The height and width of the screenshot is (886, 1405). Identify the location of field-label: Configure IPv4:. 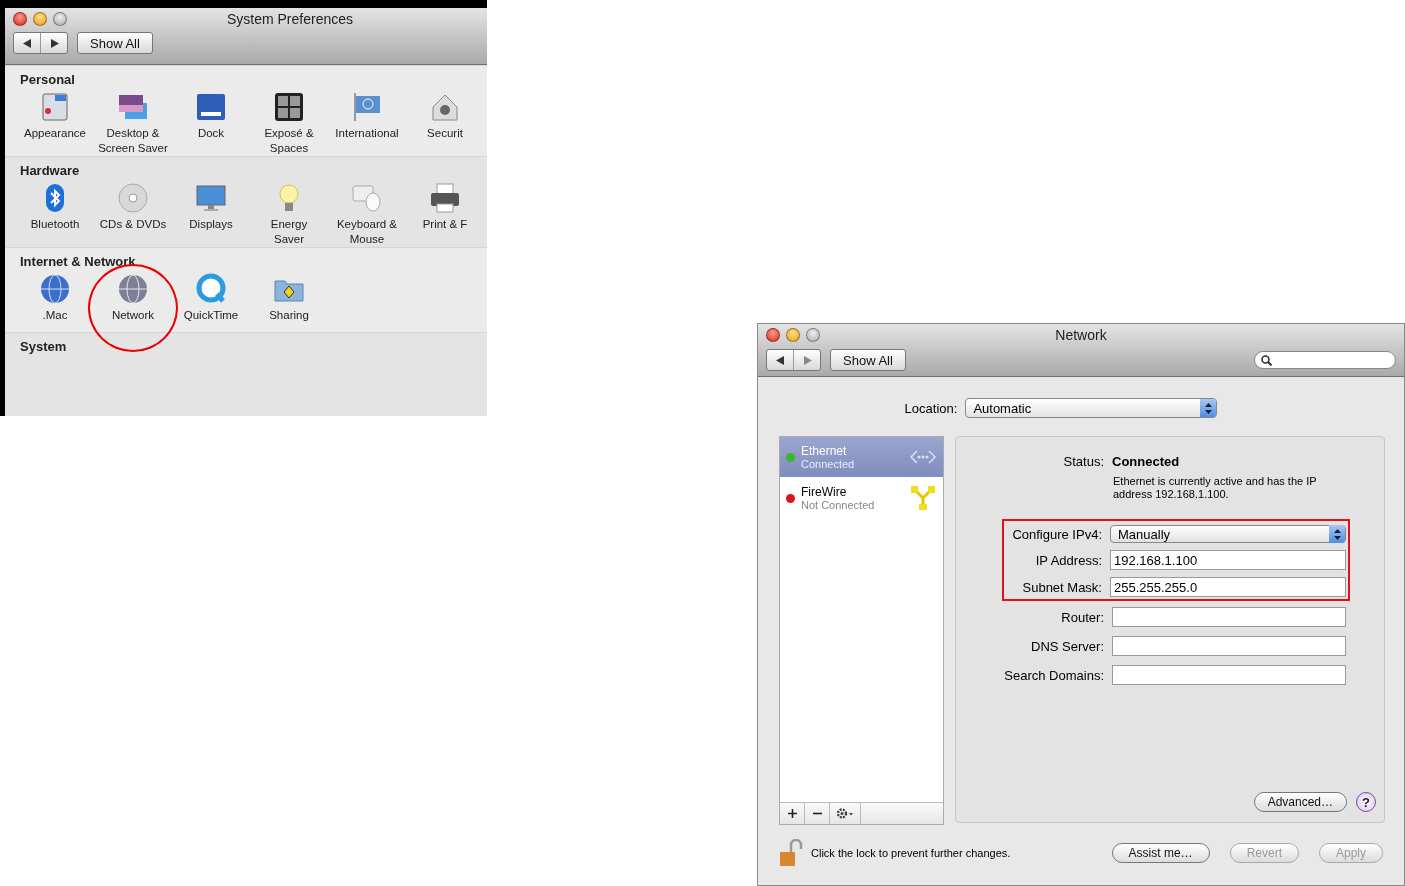
(1056, 534).